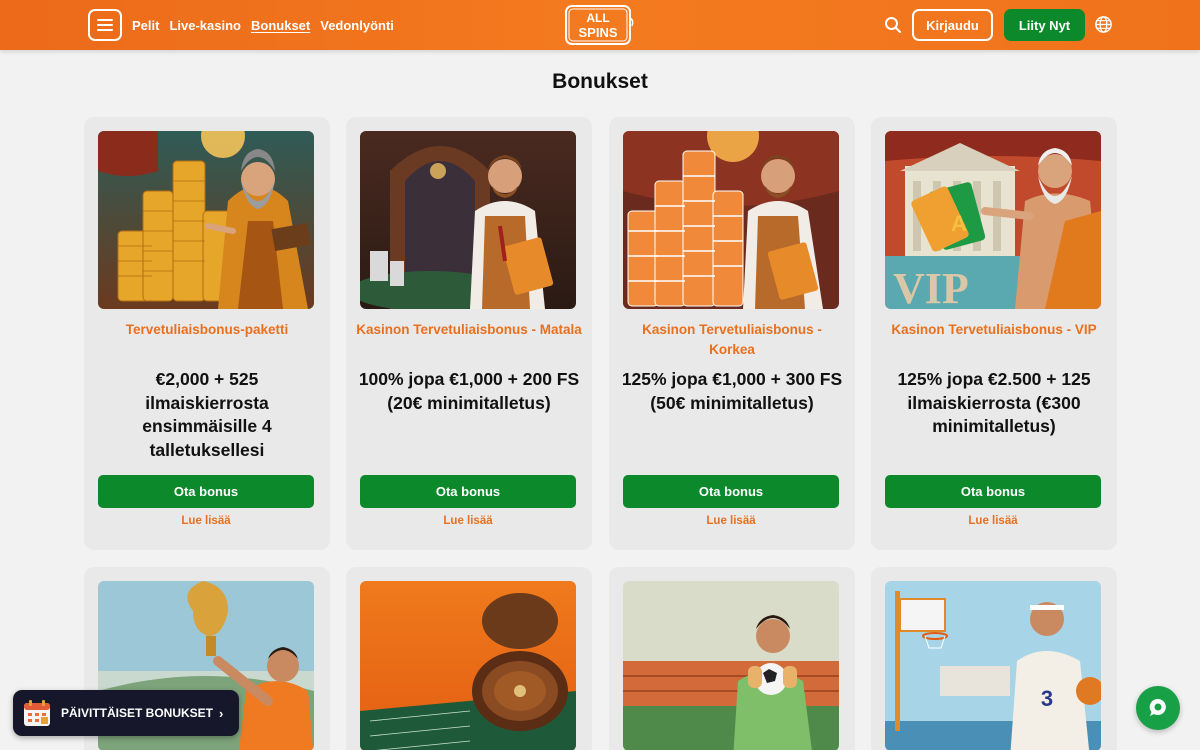 The image size is (1200, 750). Describe the element at coordinates (1103, 24) in the screenshot. I see `globe-icon` at that location.